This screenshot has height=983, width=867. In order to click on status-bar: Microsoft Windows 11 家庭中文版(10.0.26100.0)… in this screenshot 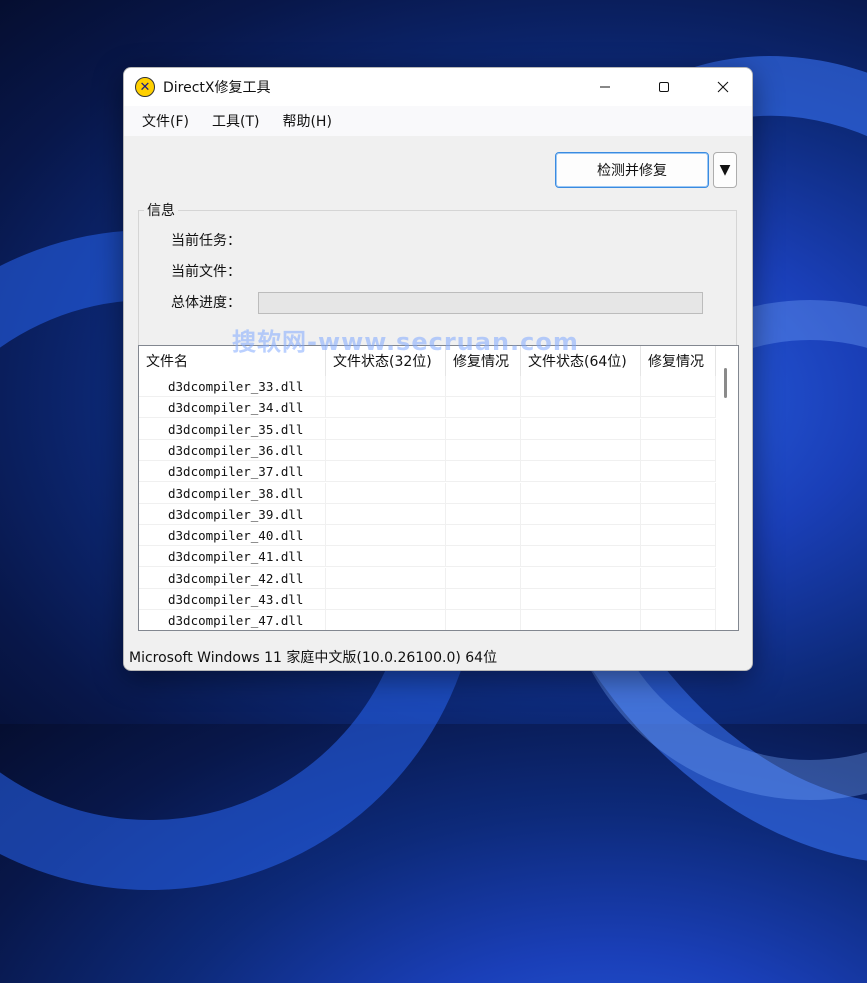, I will do `click(438, 657)`.